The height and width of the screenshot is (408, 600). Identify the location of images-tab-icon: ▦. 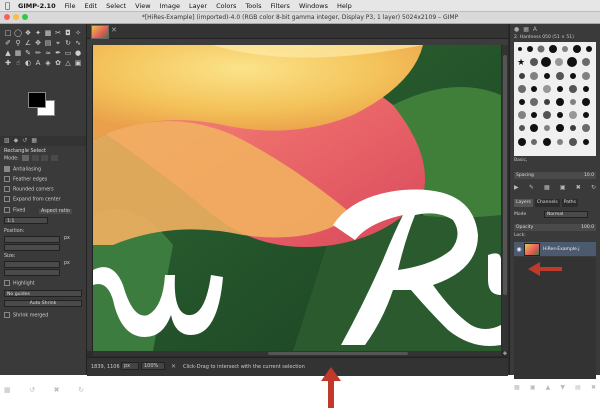
(34, 141).